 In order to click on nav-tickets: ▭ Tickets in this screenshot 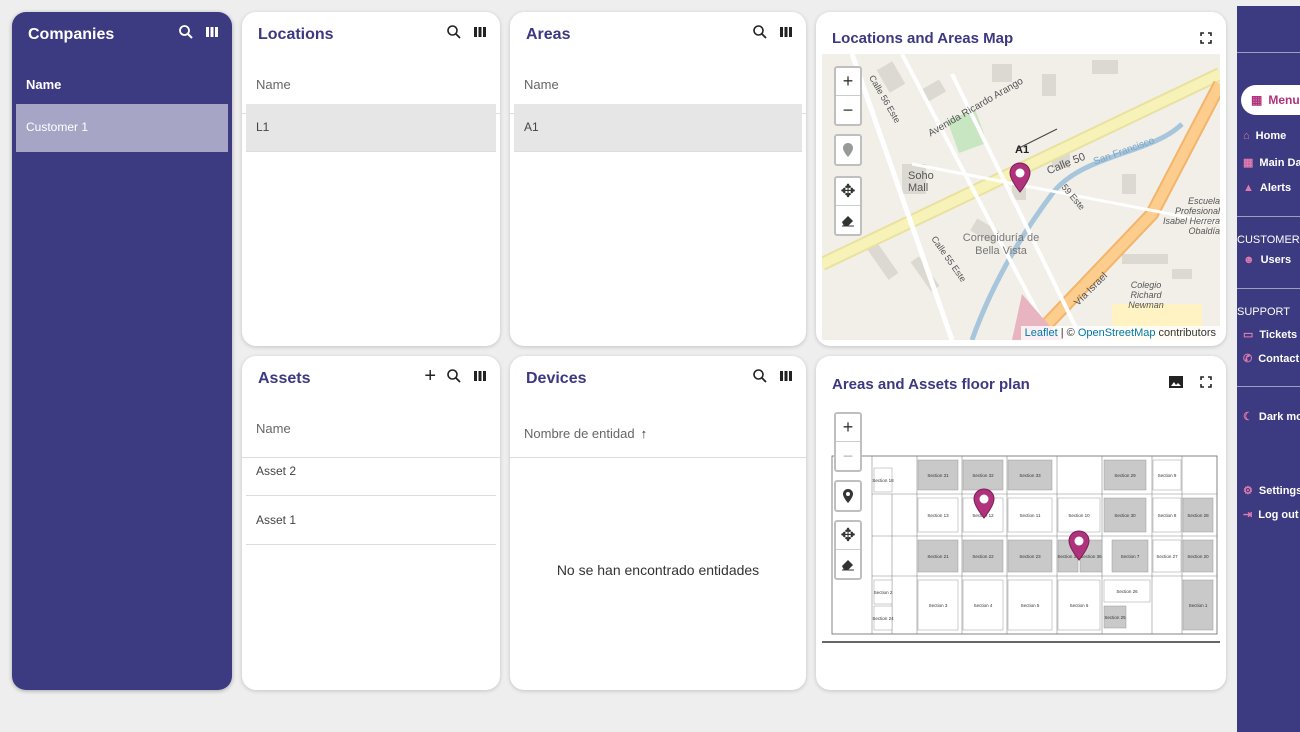, I will do `click(1270, 335)`.